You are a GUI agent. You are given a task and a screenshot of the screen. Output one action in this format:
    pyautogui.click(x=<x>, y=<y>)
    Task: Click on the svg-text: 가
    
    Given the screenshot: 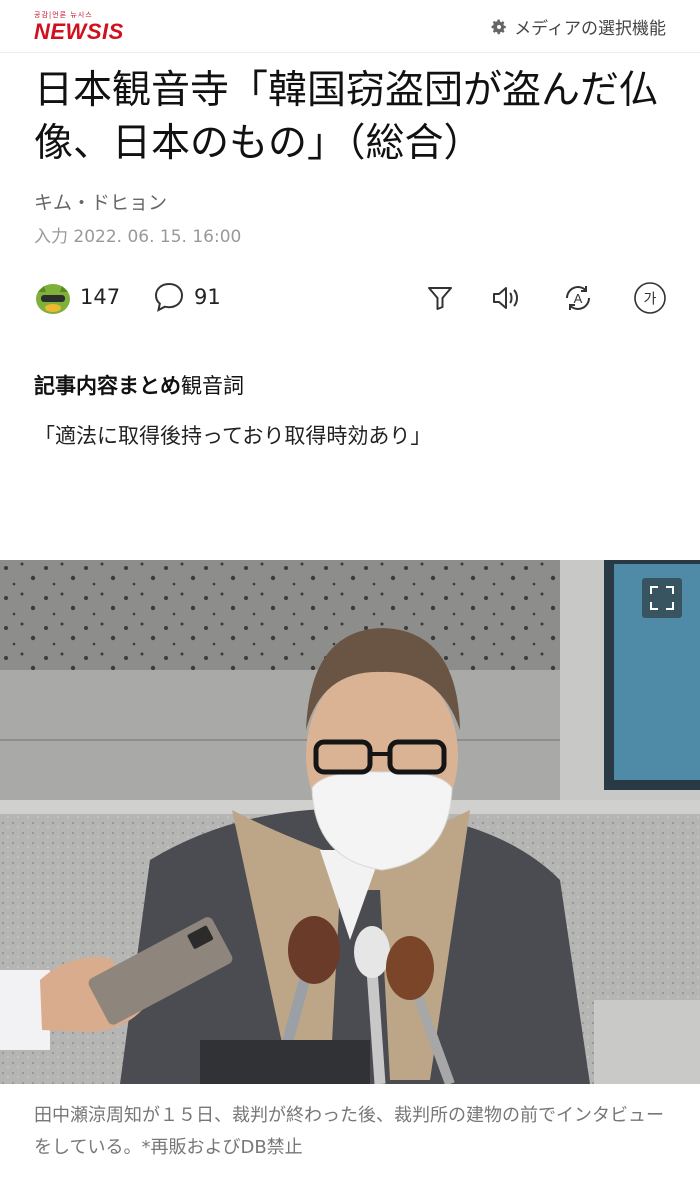 What is the action you would take?
    pyautogui.click(x=650, y=300)
    